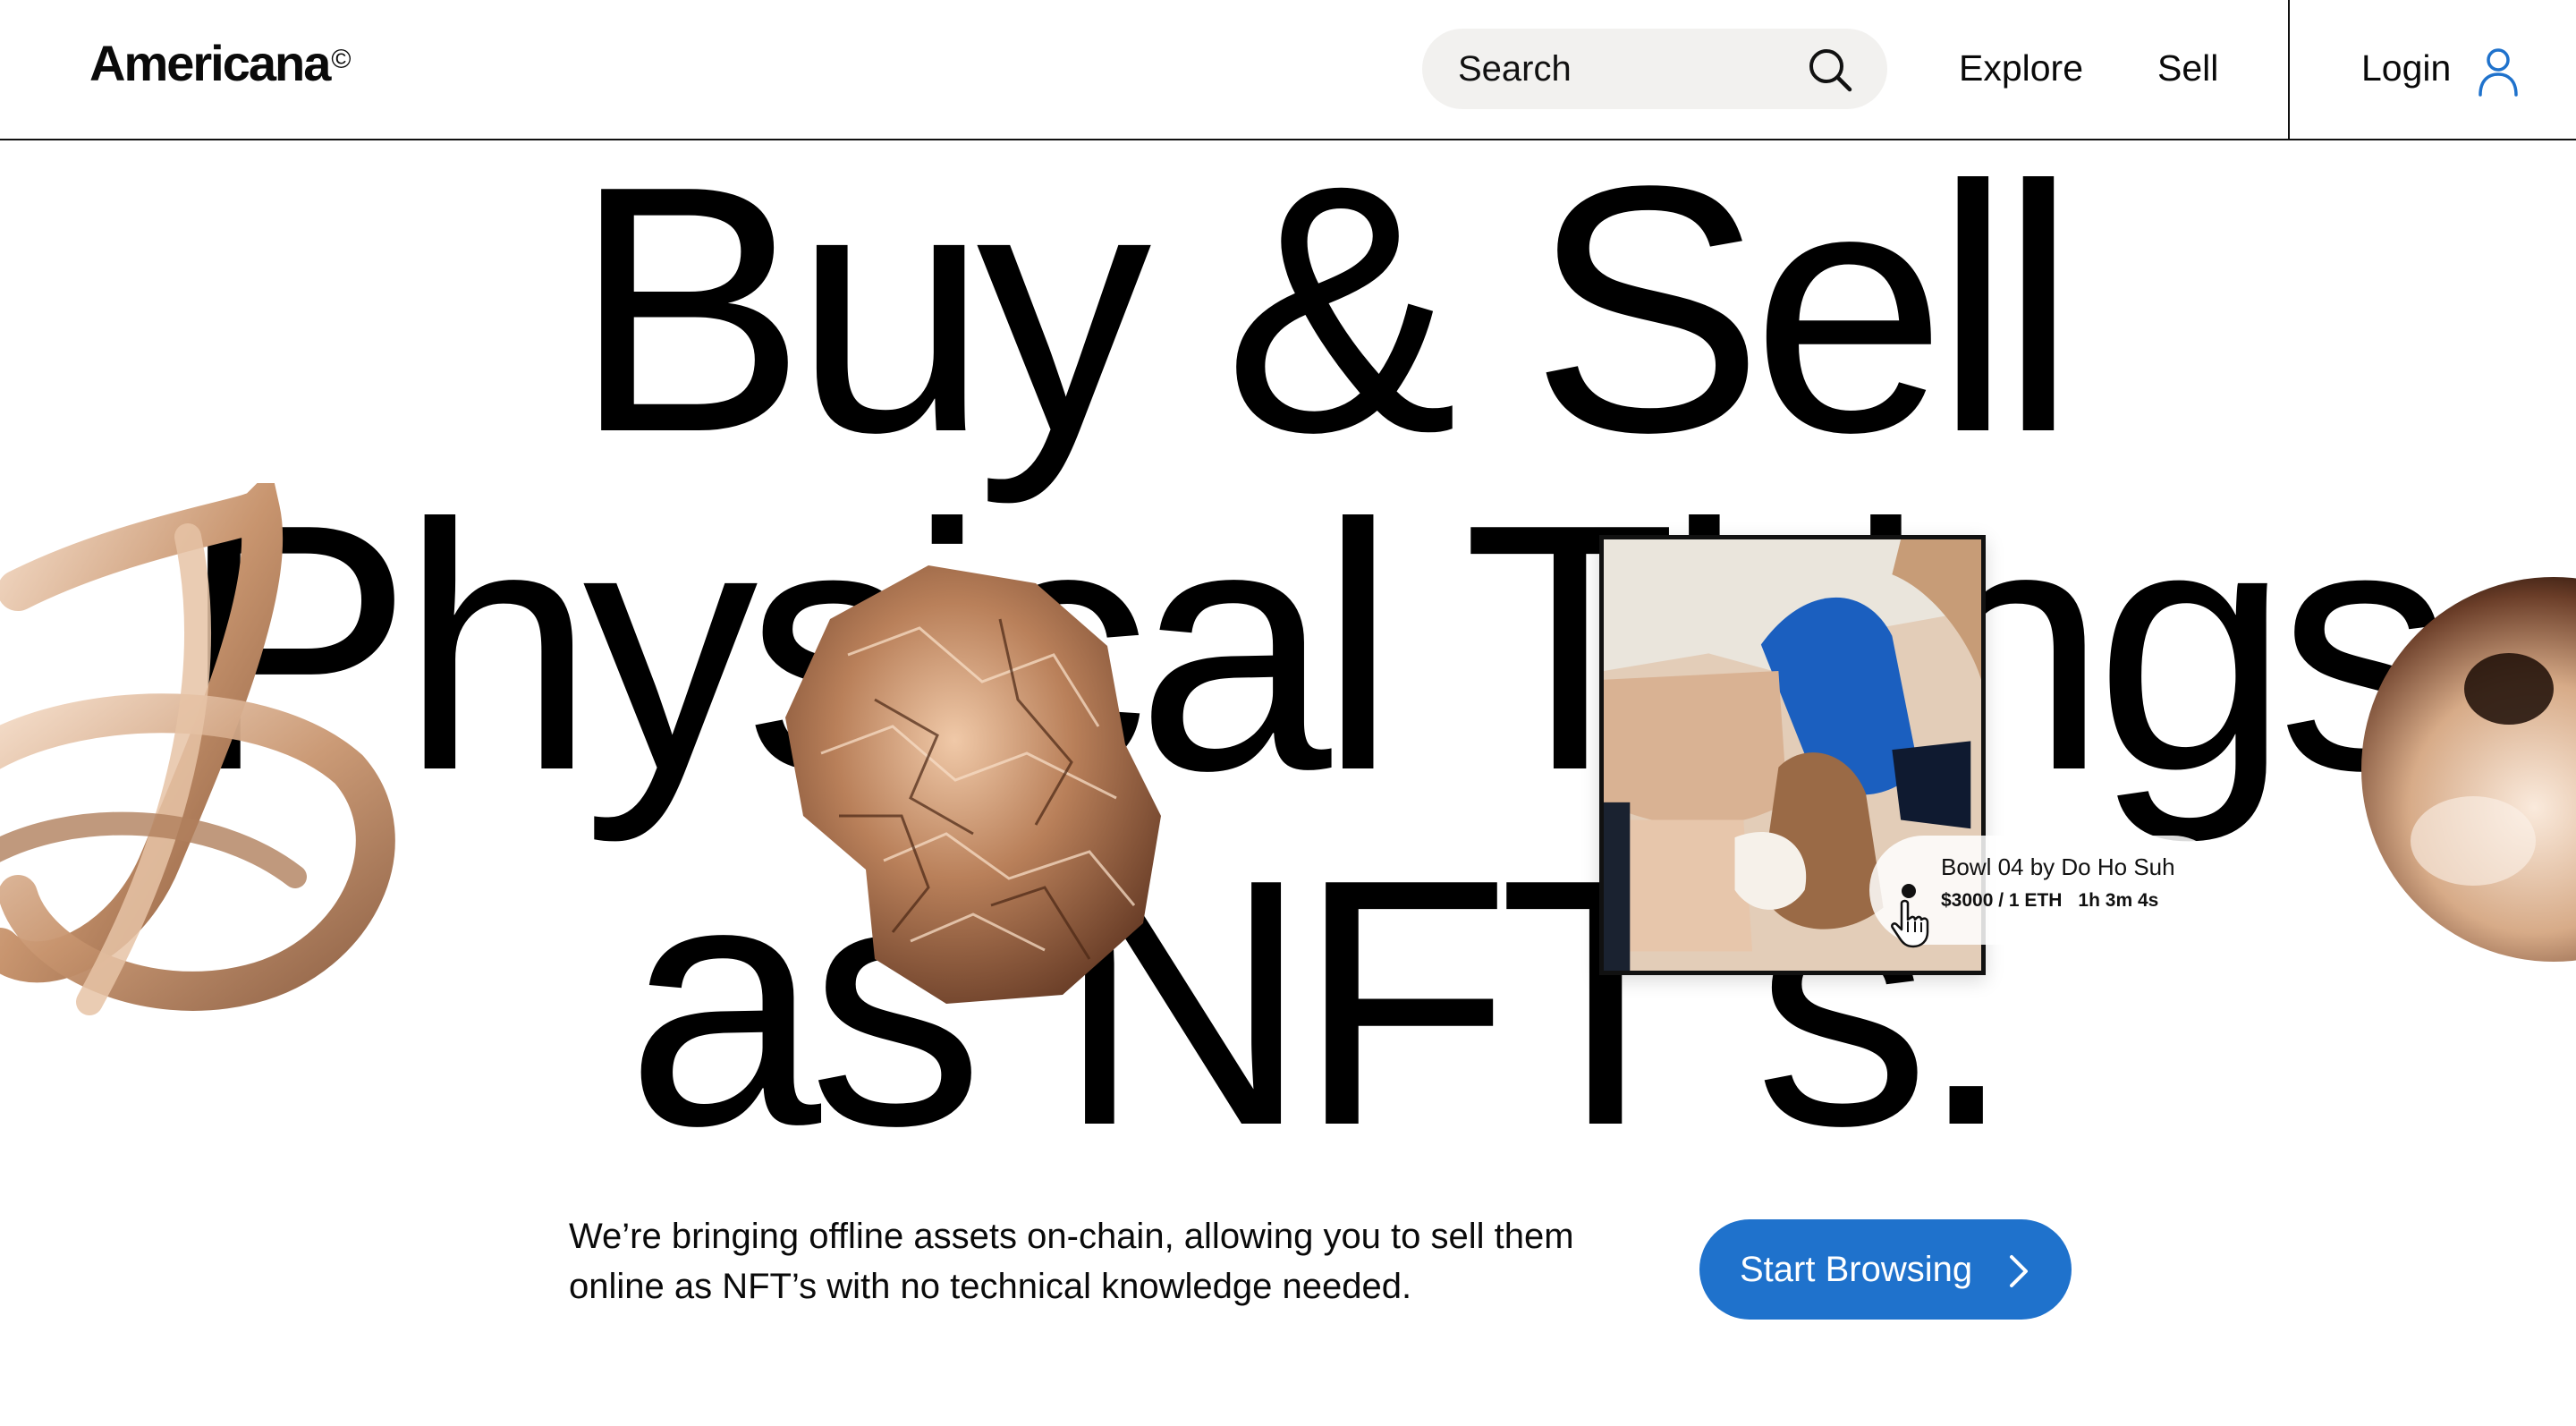 This screenshot has height=1426, width=2576. I want to click on site-header: Americana© Explore Sell Login, so click(1288, 70).